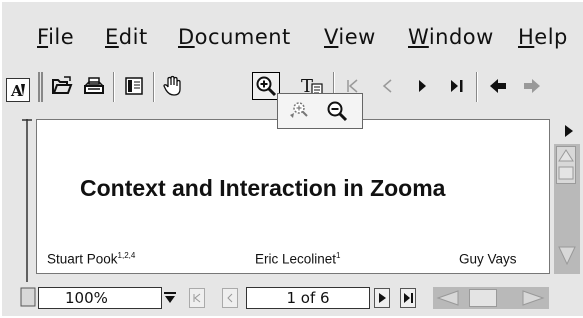 The height and width of the screenshot is (318, 583). Describe the element at coordinates (350, 37) in the screenshot. I see `menu-view: View` at that location.